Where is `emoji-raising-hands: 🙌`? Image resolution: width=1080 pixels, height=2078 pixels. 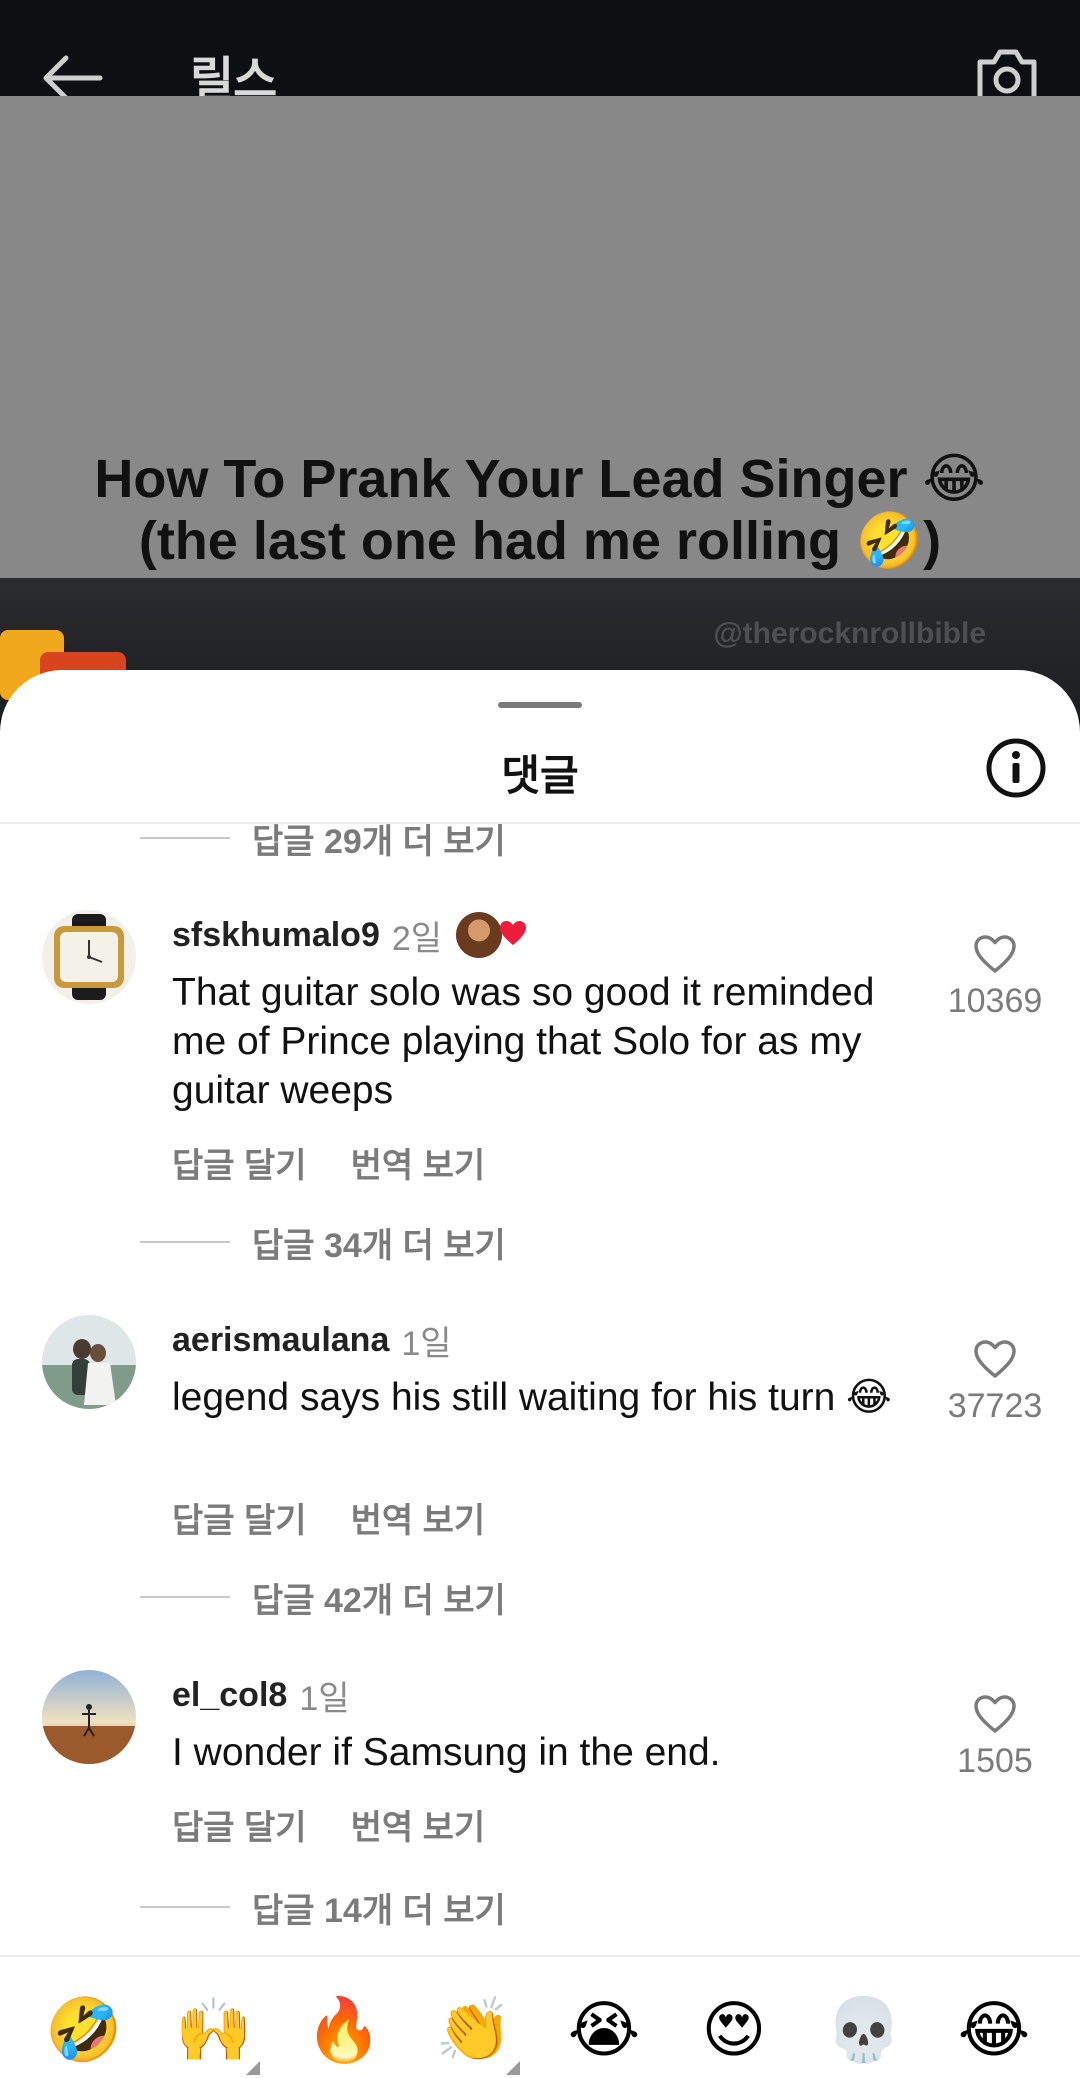
emoji-raising-hands: 🙌 is located at coordinates (217, 2033).